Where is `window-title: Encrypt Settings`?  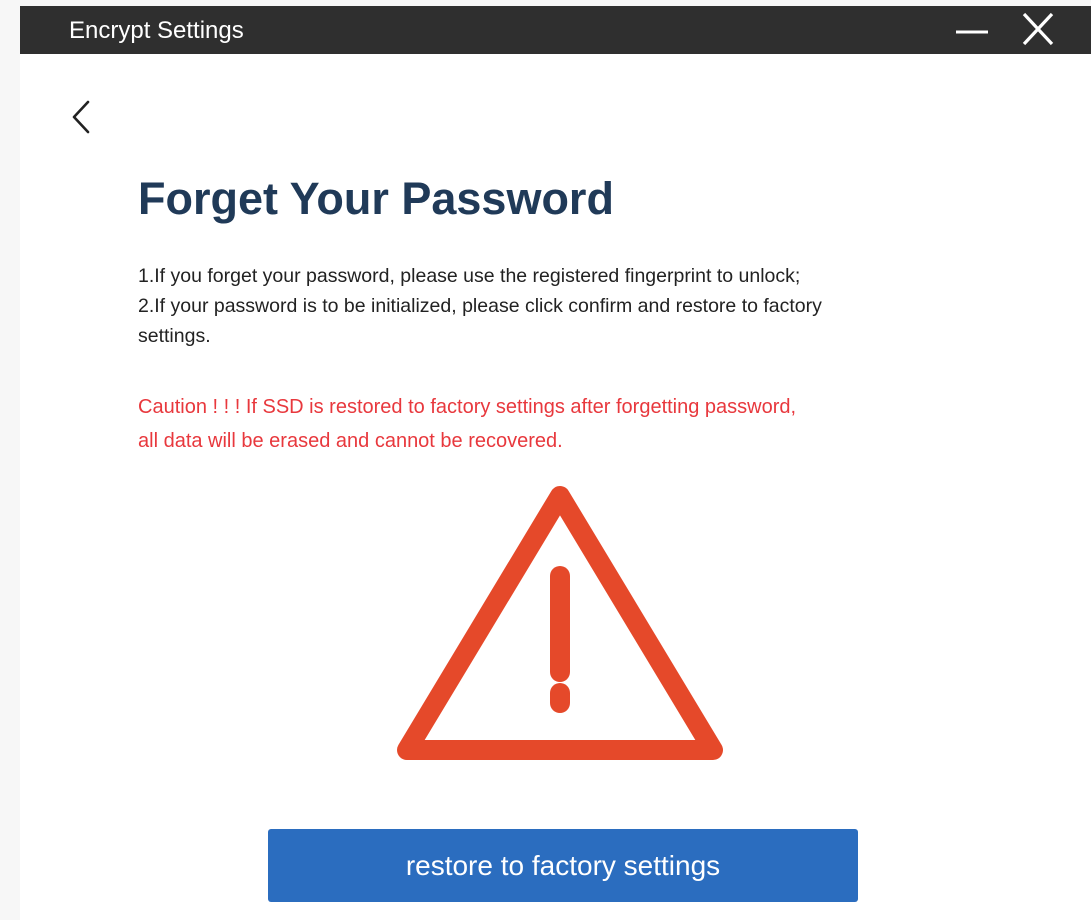
window-title: Encrypt Settings is located at coordinates (156, 30).